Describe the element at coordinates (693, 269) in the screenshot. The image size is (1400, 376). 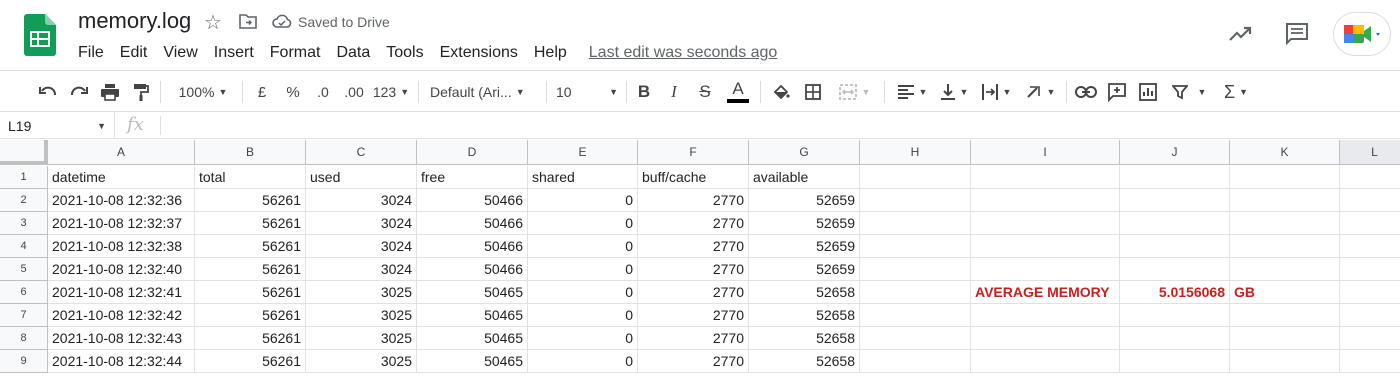
I see `cell-f5: 2770` at that location.